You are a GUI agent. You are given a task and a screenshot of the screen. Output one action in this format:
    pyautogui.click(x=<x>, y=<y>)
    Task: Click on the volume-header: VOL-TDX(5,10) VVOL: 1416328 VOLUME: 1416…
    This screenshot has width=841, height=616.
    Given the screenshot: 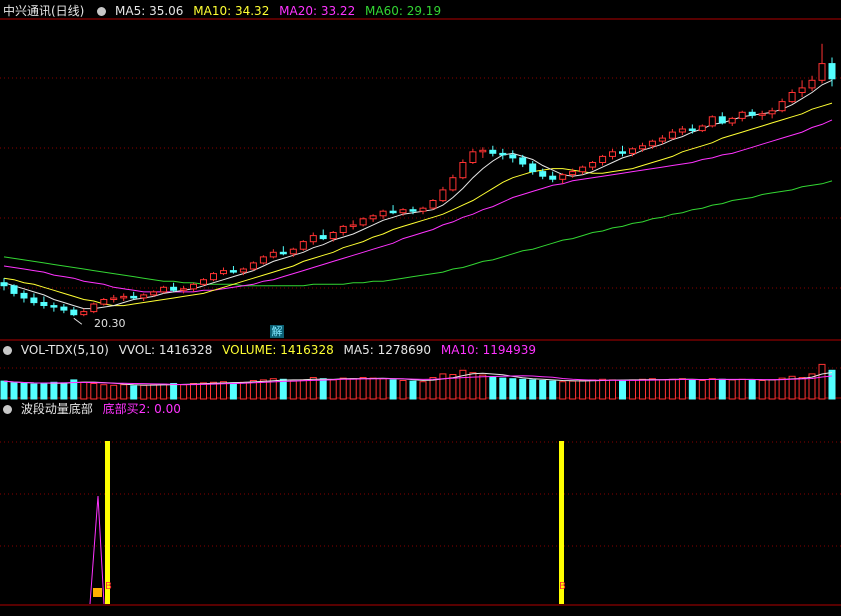 What is the action you would take?
    pyautogui.click(x=271, y=350)
    